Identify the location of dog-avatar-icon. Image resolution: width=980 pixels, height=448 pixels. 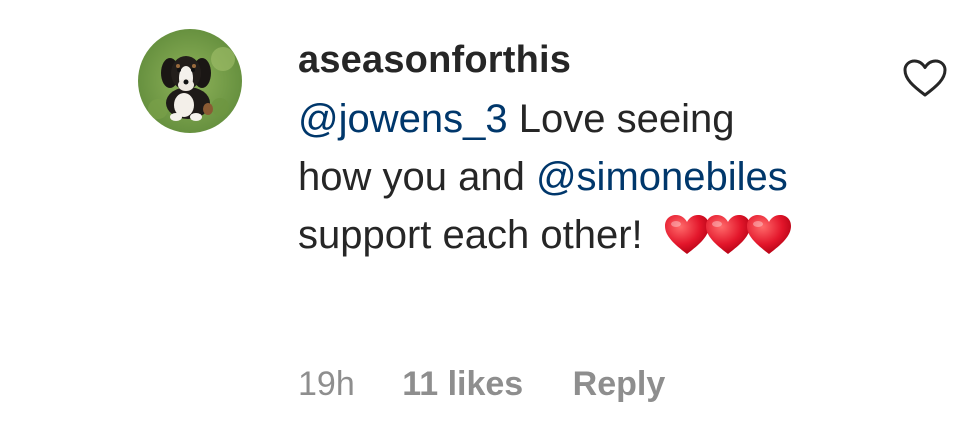
(190, 81).